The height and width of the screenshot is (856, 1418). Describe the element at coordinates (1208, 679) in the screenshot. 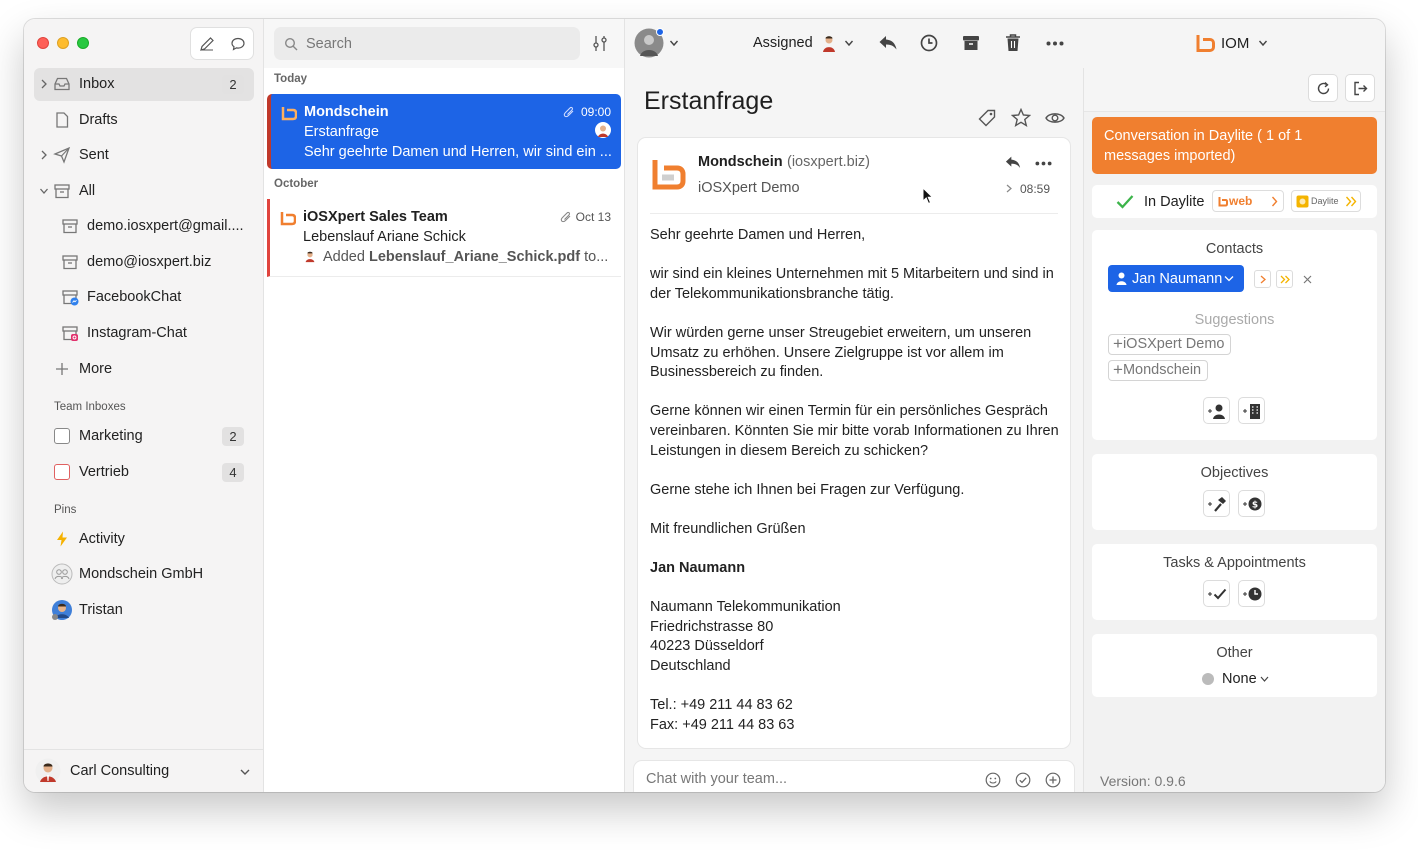

I see `status-dot-icon` at that location.